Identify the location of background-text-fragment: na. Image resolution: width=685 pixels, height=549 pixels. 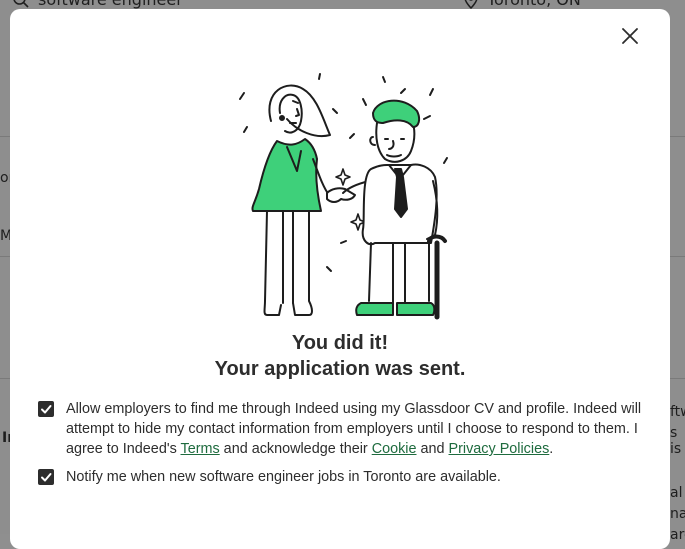
(677, 514).